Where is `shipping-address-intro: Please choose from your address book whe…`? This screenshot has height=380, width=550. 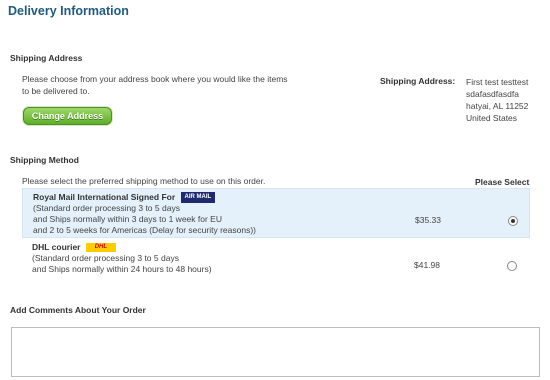
shipping-address-intro: Please choose from your address book whe… is located at coordinates (155, 85).